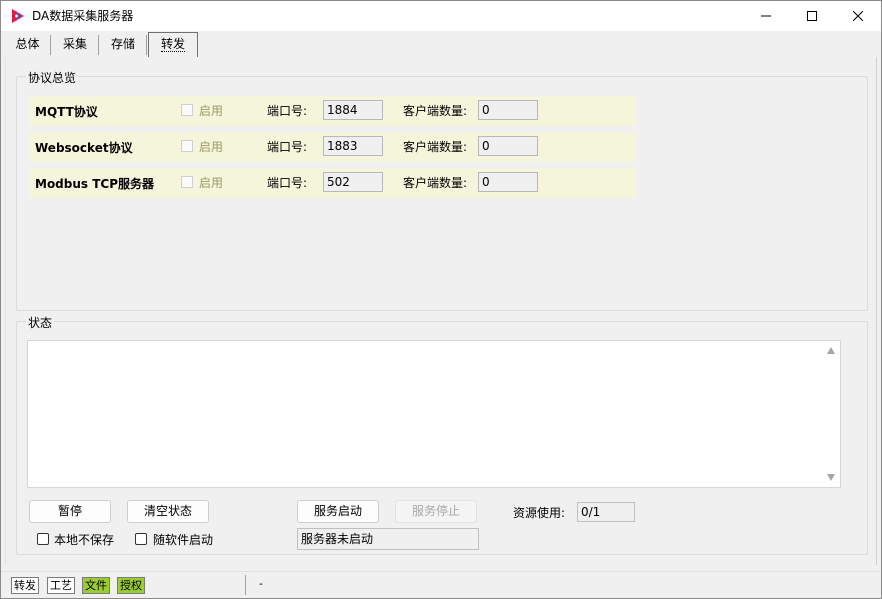 The width and height of the screenshot is (882, 599). What do you see at coordinates (539, 513) in the screenshot?
I see `resource-usage-label: 资源使用:` at bounding box center [539, 513].